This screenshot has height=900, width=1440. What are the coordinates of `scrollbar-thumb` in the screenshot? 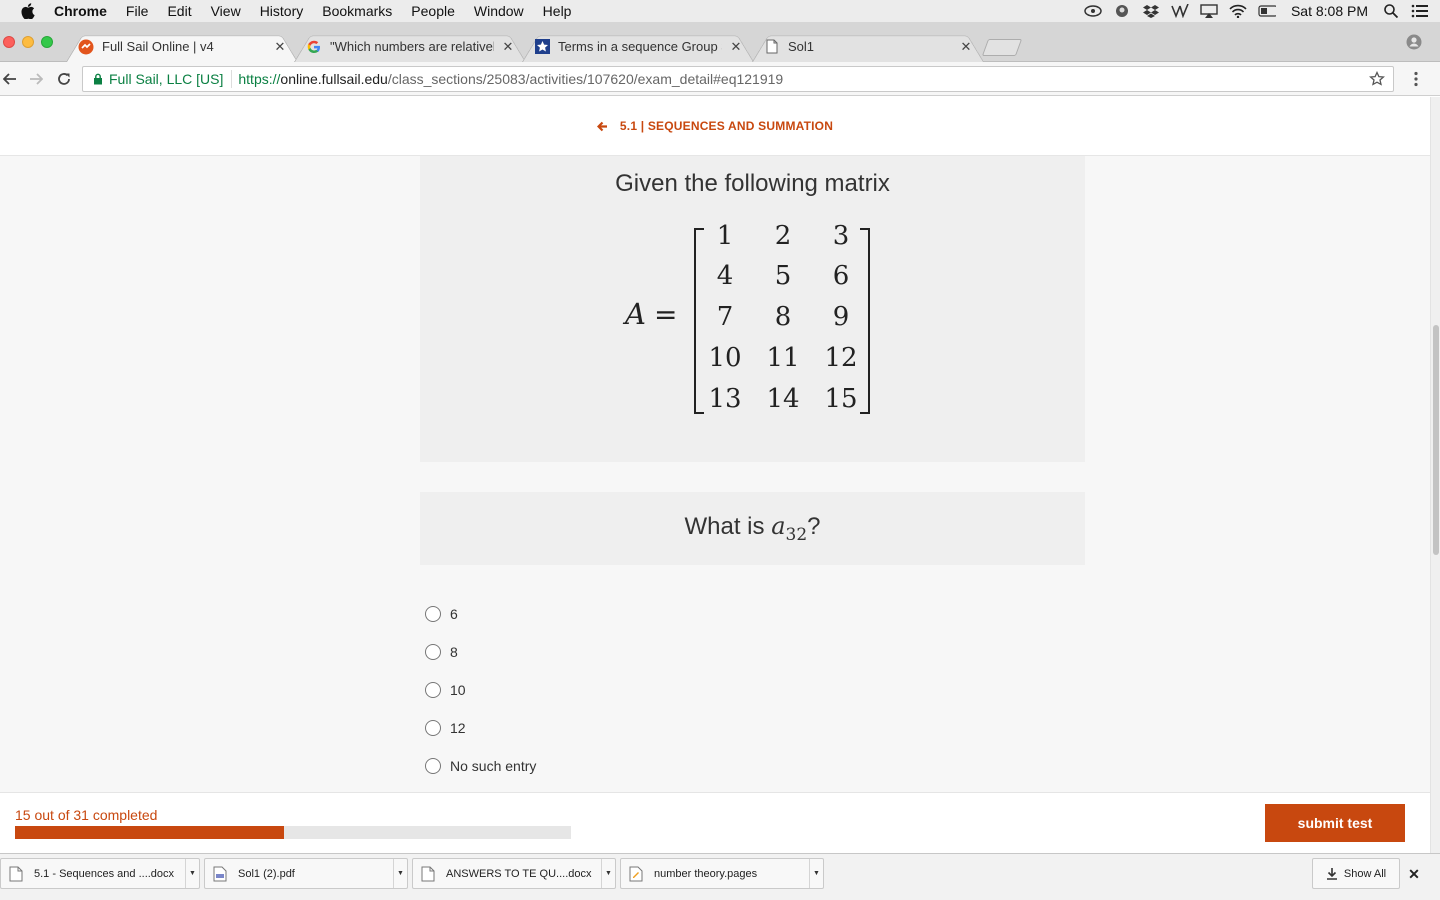 It's located at (1436, 440).